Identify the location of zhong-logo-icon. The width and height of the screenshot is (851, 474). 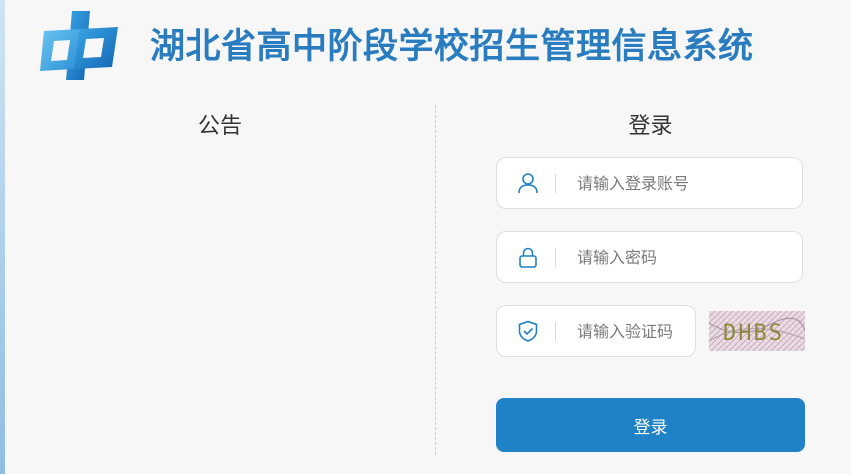
(79, 45).